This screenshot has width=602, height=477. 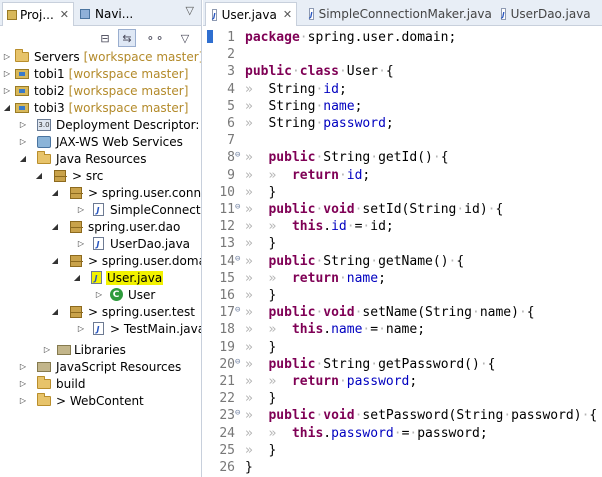 I want to click on tab-project-explorer: Proj... ✕, so click(x=38, y=14).